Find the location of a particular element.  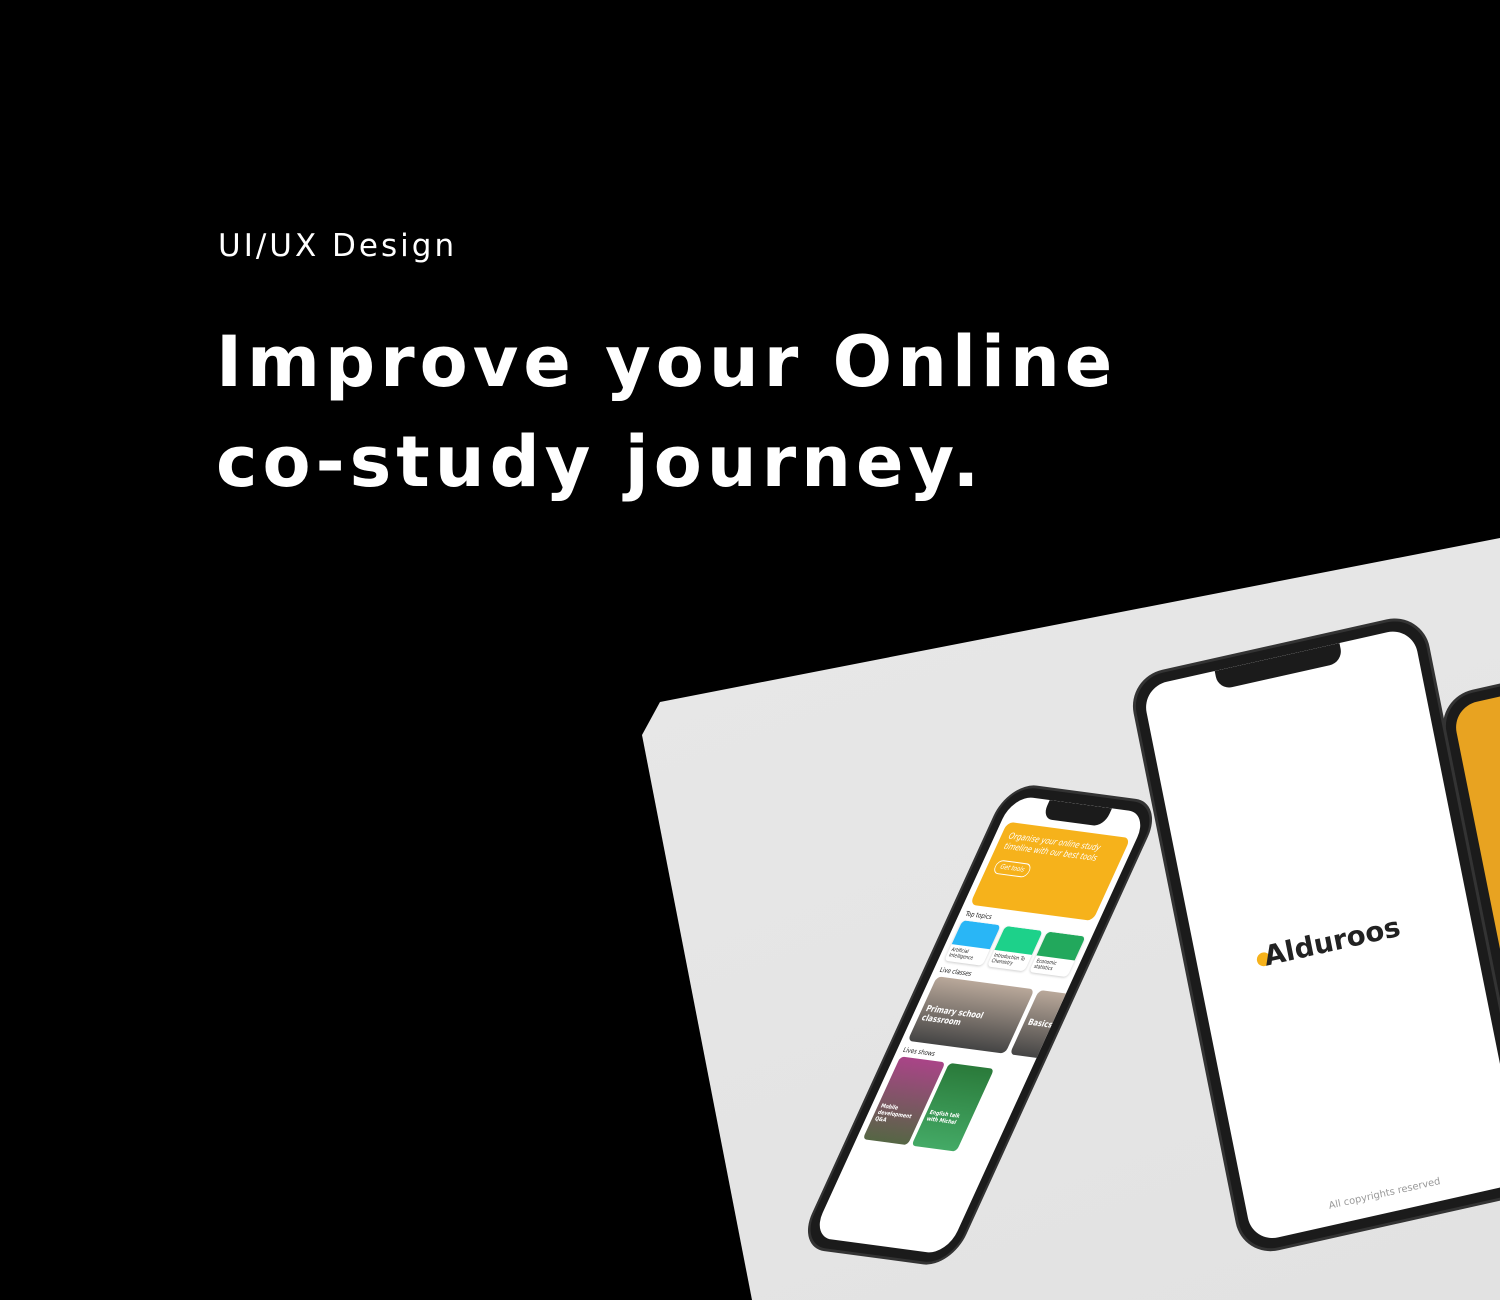

topic-title: Artificial Intelligence is located at coordinates (961, 954).